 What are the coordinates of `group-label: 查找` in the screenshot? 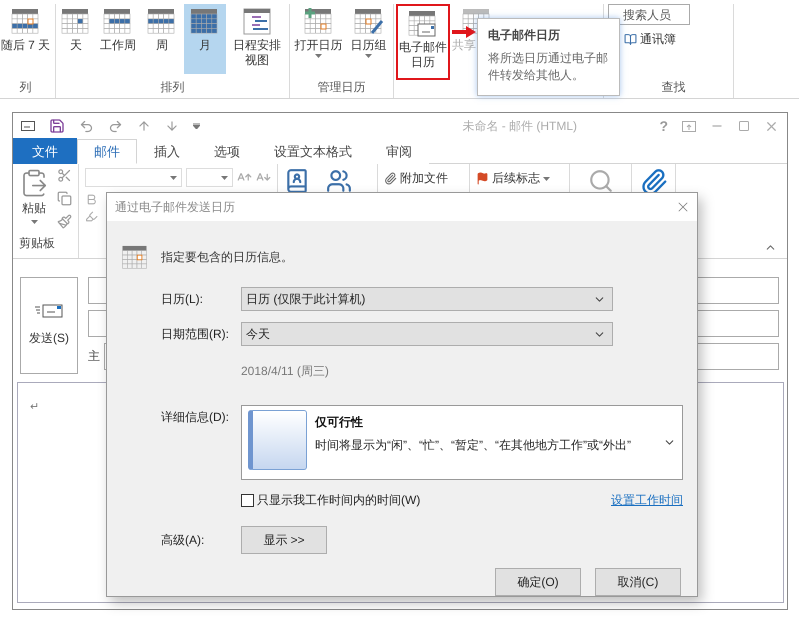 It's located at (673, 87).